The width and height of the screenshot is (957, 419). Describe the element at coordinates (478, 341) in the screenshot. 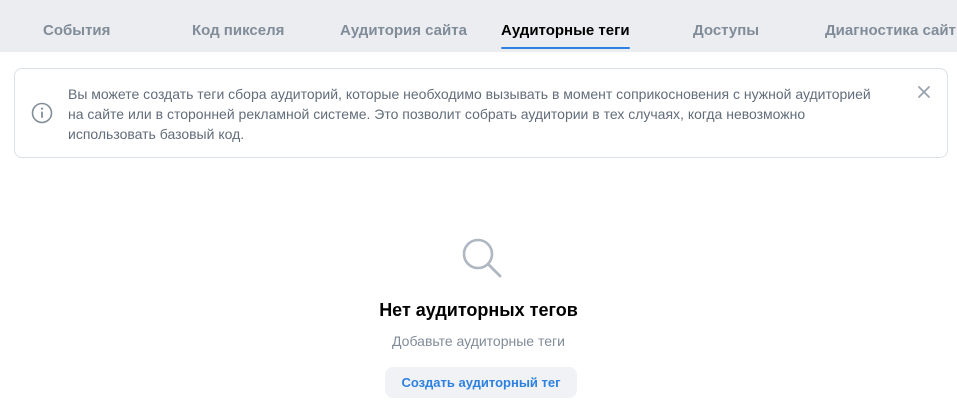

I see `empty-state-subtitle: Добавьте аудиторные теги` at that location.